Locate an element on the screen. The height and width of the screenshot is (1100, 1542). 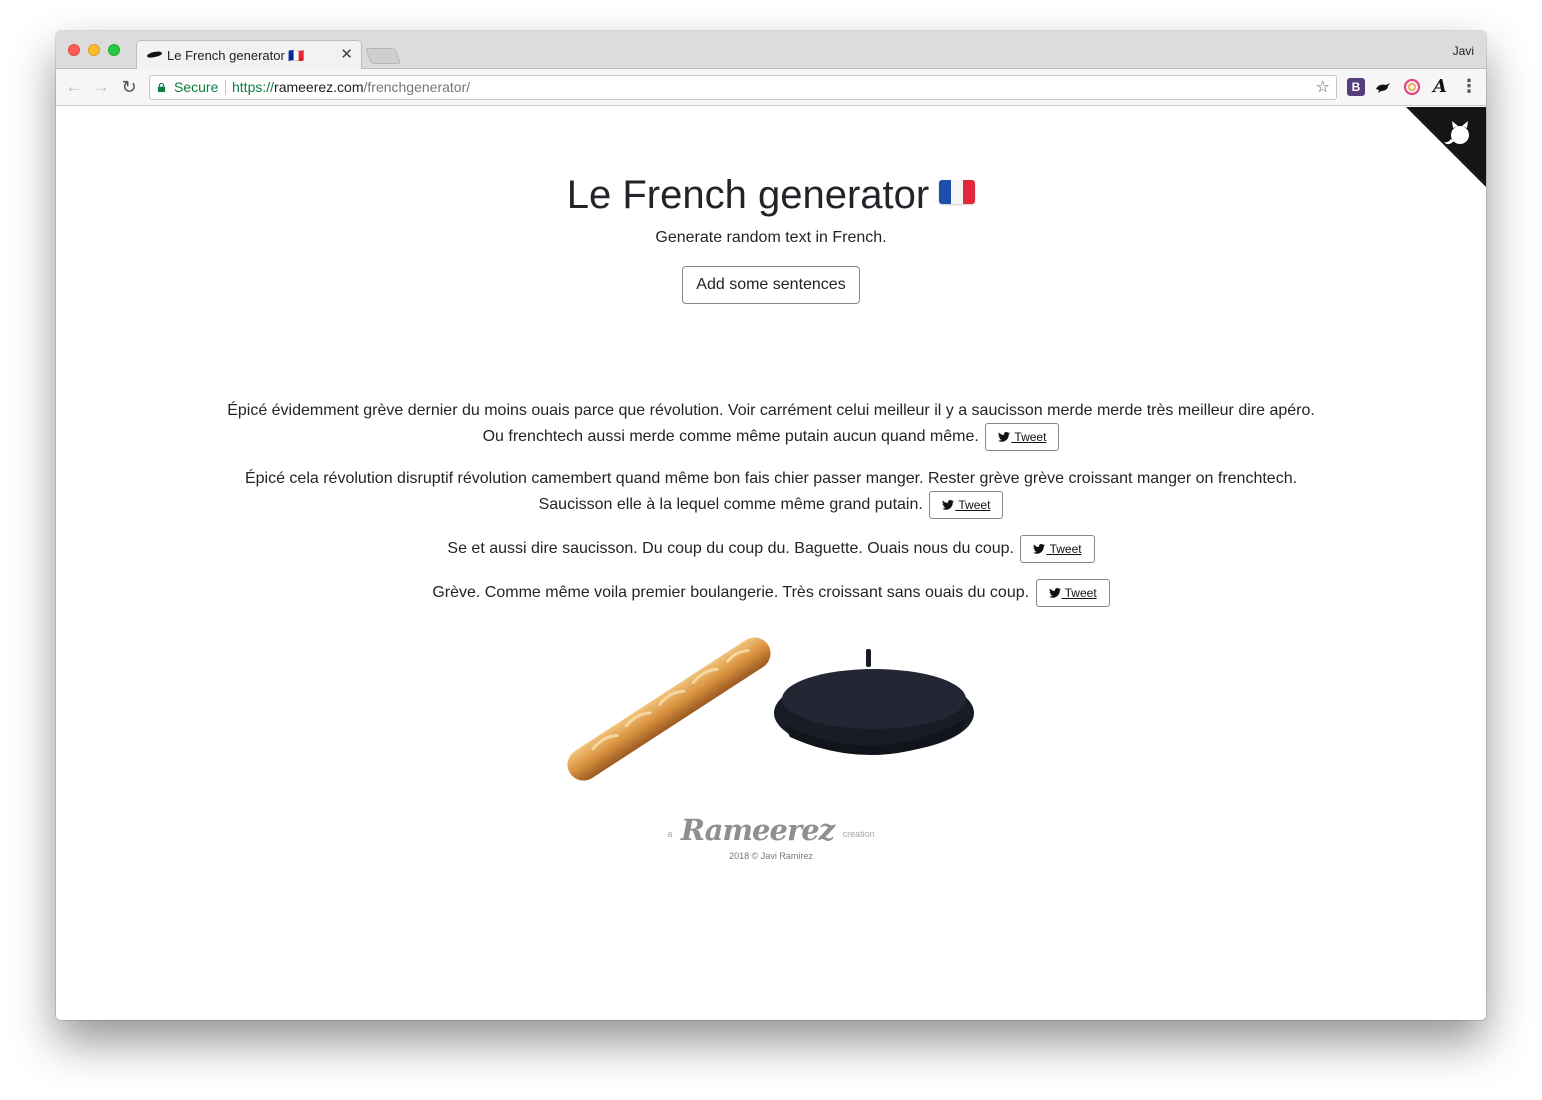
baguette-image is located at coordinates (669, 709).